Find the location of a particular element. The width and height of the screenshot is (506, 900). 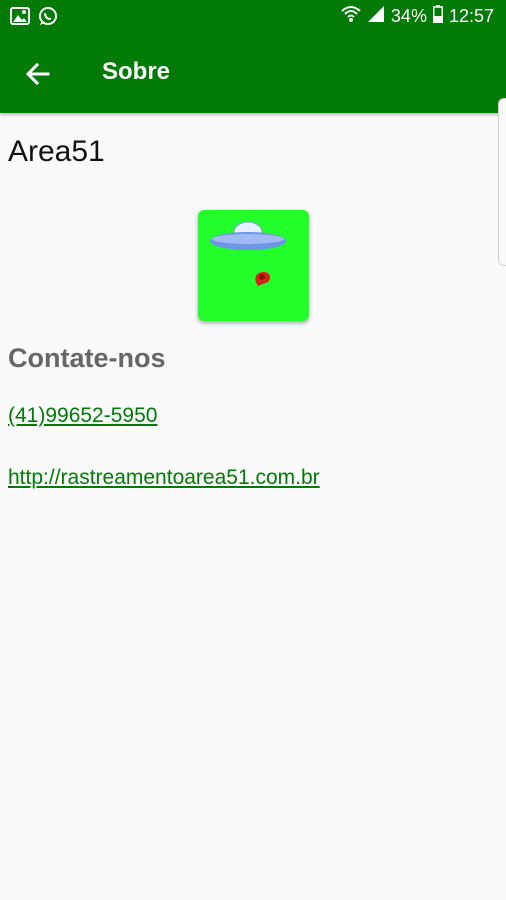

gallery-icon is located at coordinates (20, 18).